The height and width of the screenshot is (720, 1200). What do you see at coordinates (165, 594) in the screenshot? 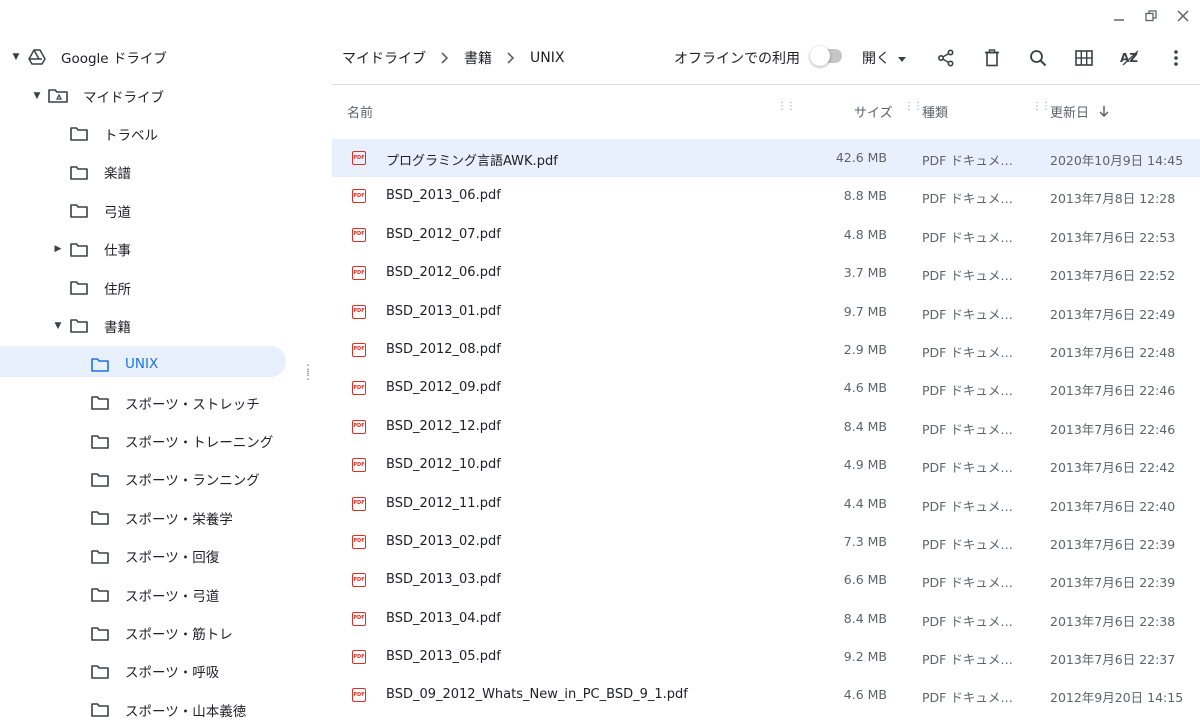
I see `sidebar-item-13: スポーツ・弓道` at bounding box center [165, 594].